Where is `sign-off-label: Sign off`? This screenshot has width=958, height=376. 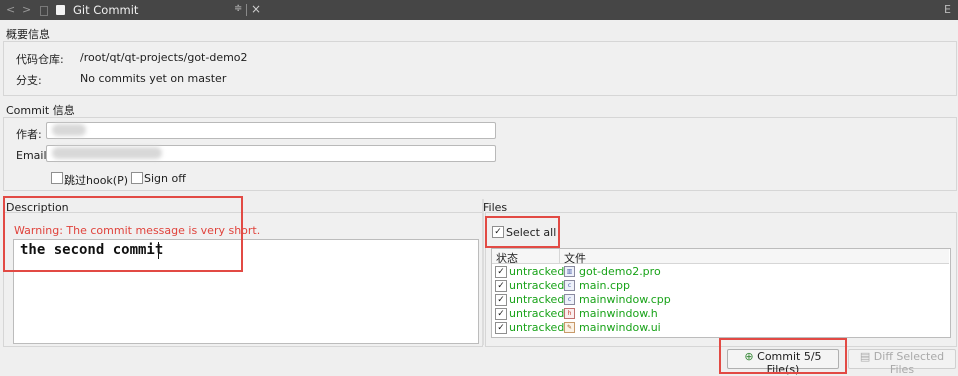
sign-off-label: Sign off is located at coordinates (165, 178).